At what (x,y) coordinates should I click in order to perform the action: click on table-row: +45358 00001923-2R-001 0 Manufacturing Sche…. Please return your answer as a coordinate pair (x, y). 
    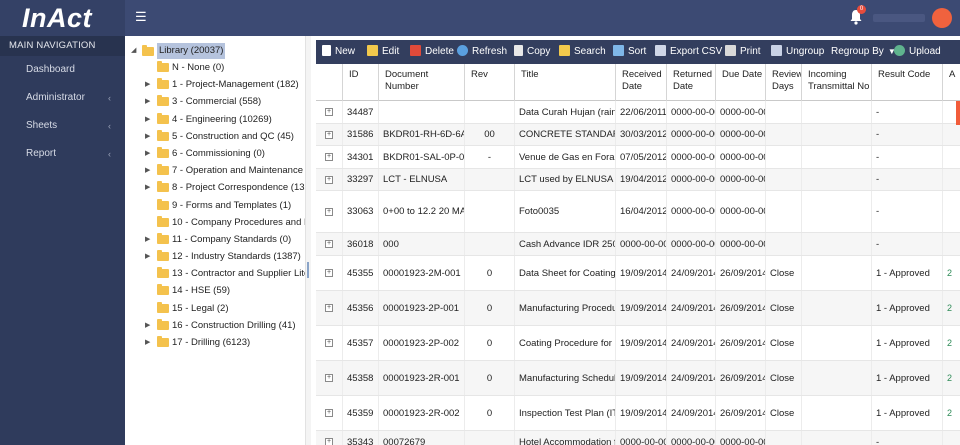
    Looking at the image, I should click on (638, 378).